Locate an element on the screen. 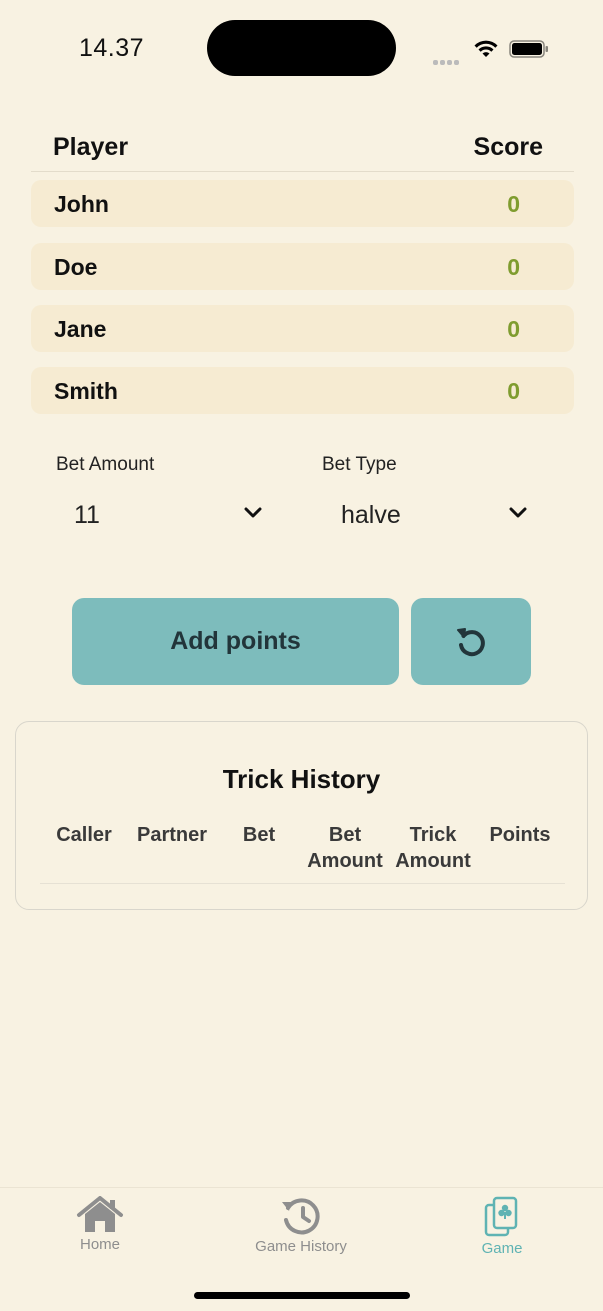 The height and width of the screenshot is (1311, 603). house-icon is located at coordinates (100, 1214).